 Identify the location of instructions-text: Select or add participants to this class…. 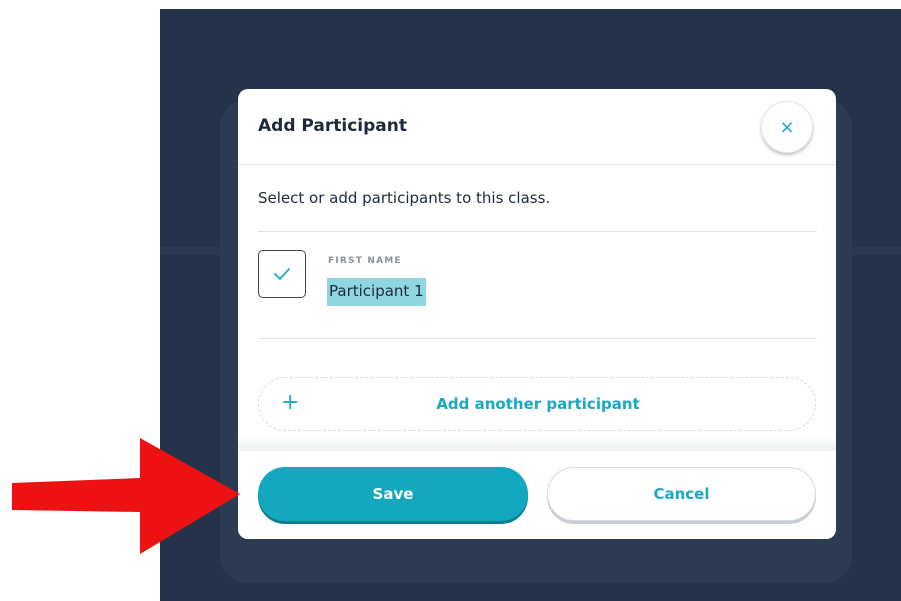
(404, 198).